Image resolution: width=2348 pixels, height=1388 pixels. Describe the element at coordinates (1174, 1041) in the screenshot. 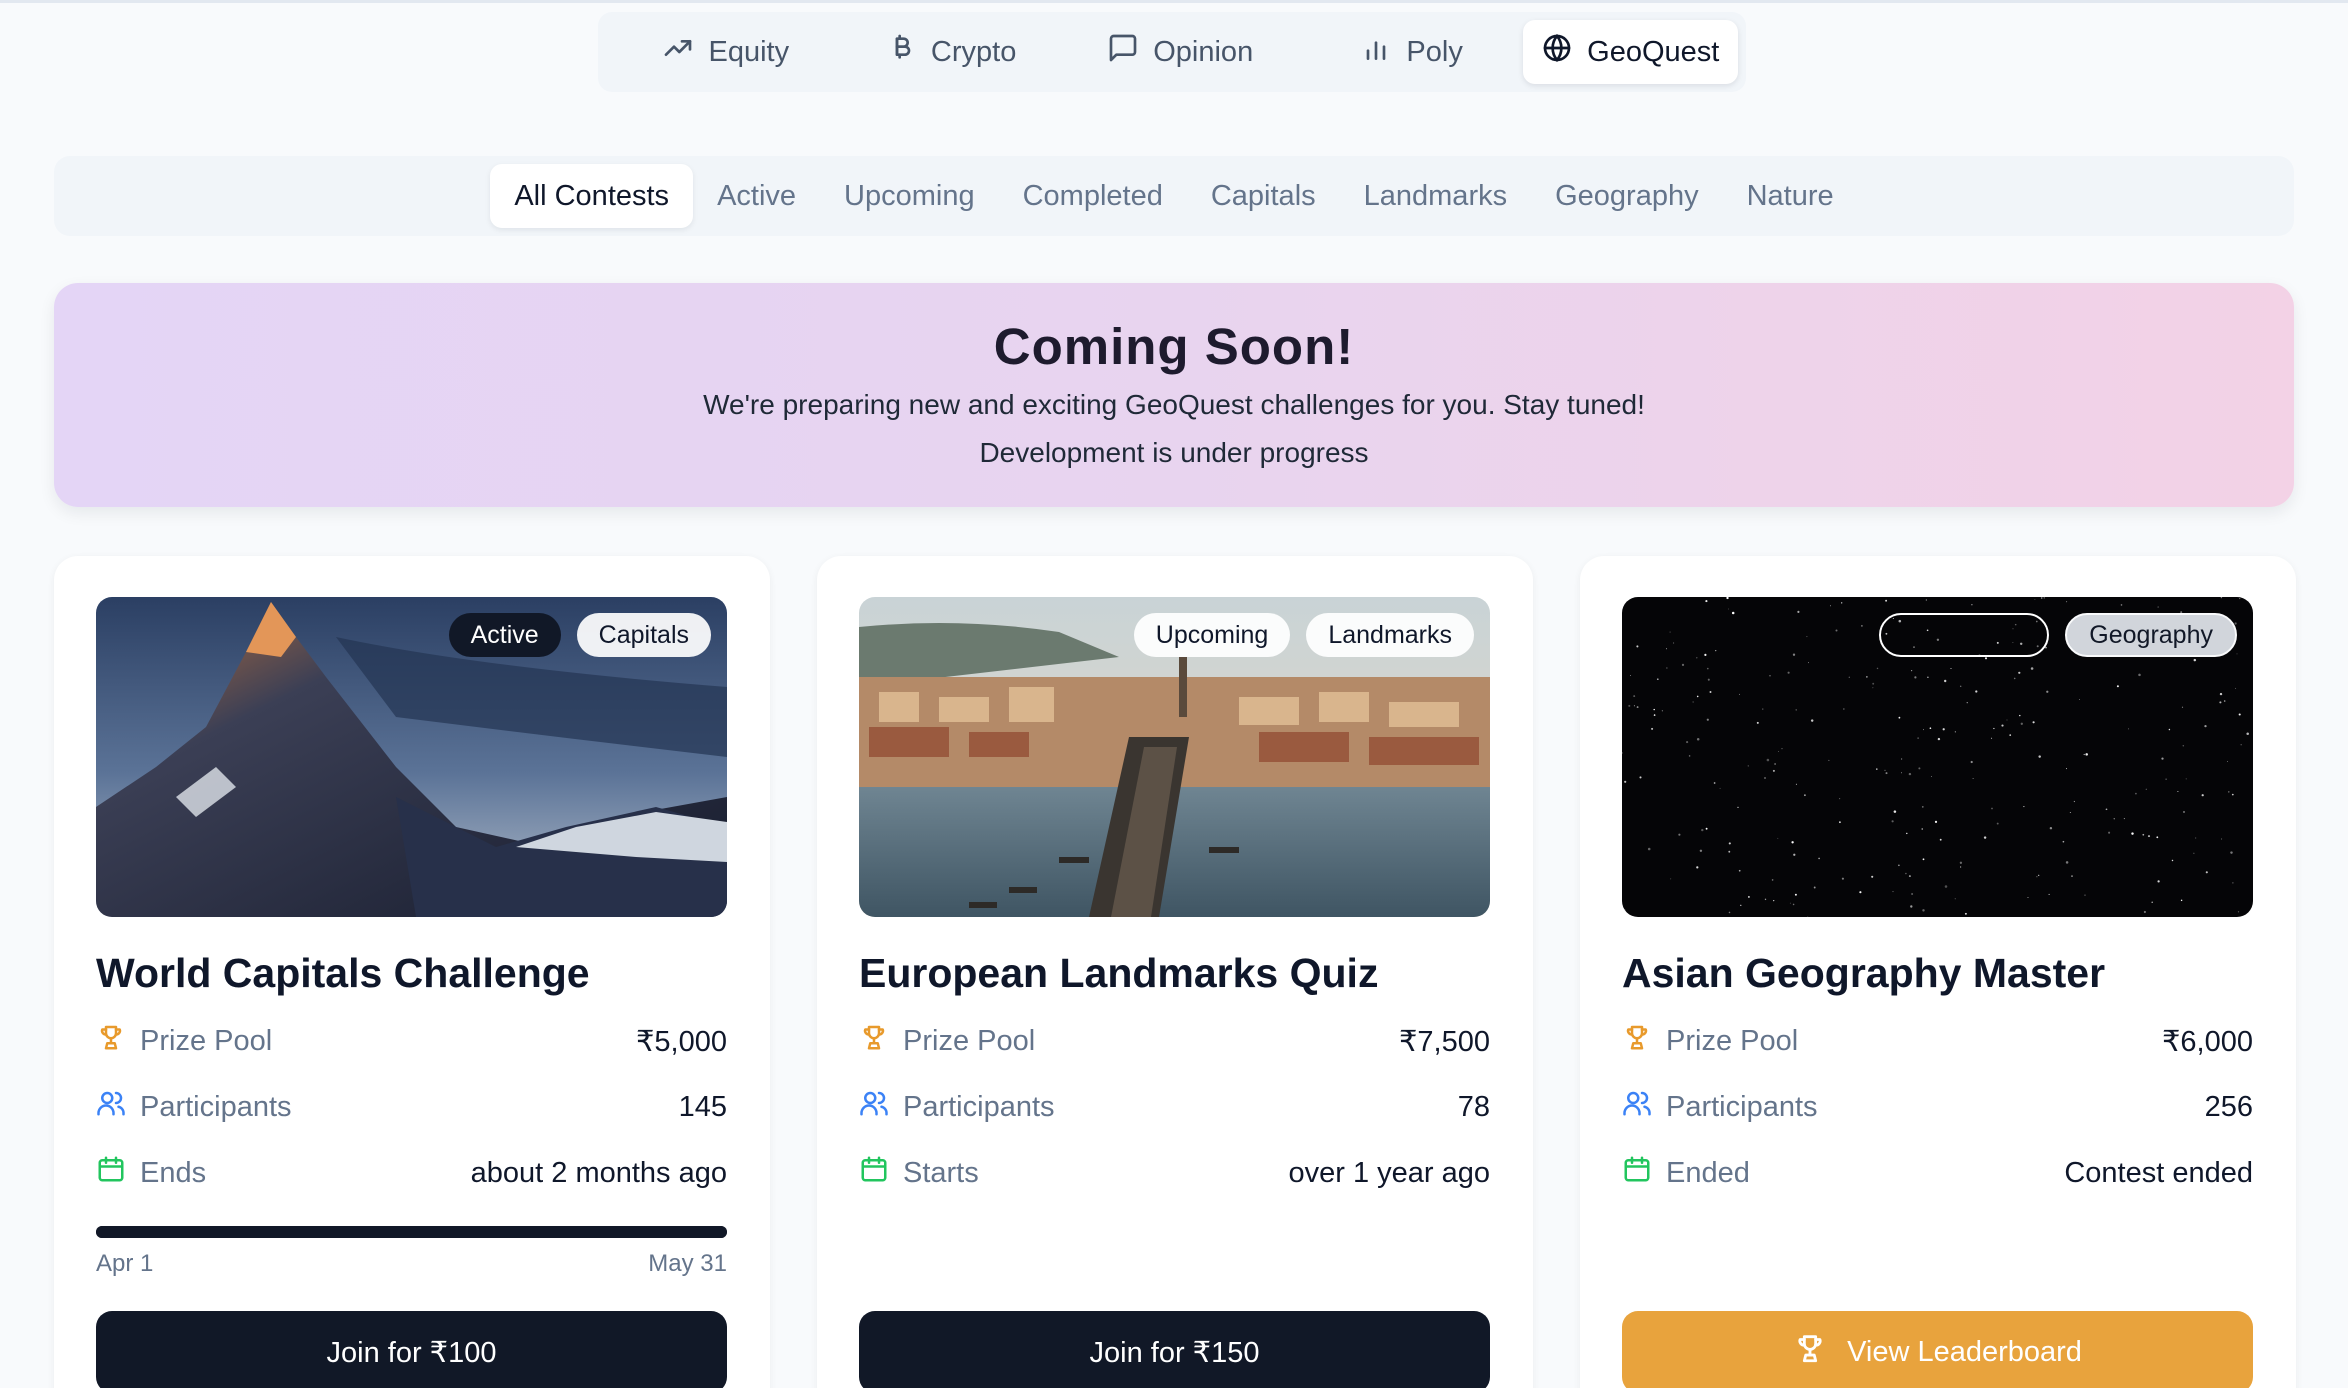

I see `prize-pool-row: Prize Pool ₹7,500` at that location.